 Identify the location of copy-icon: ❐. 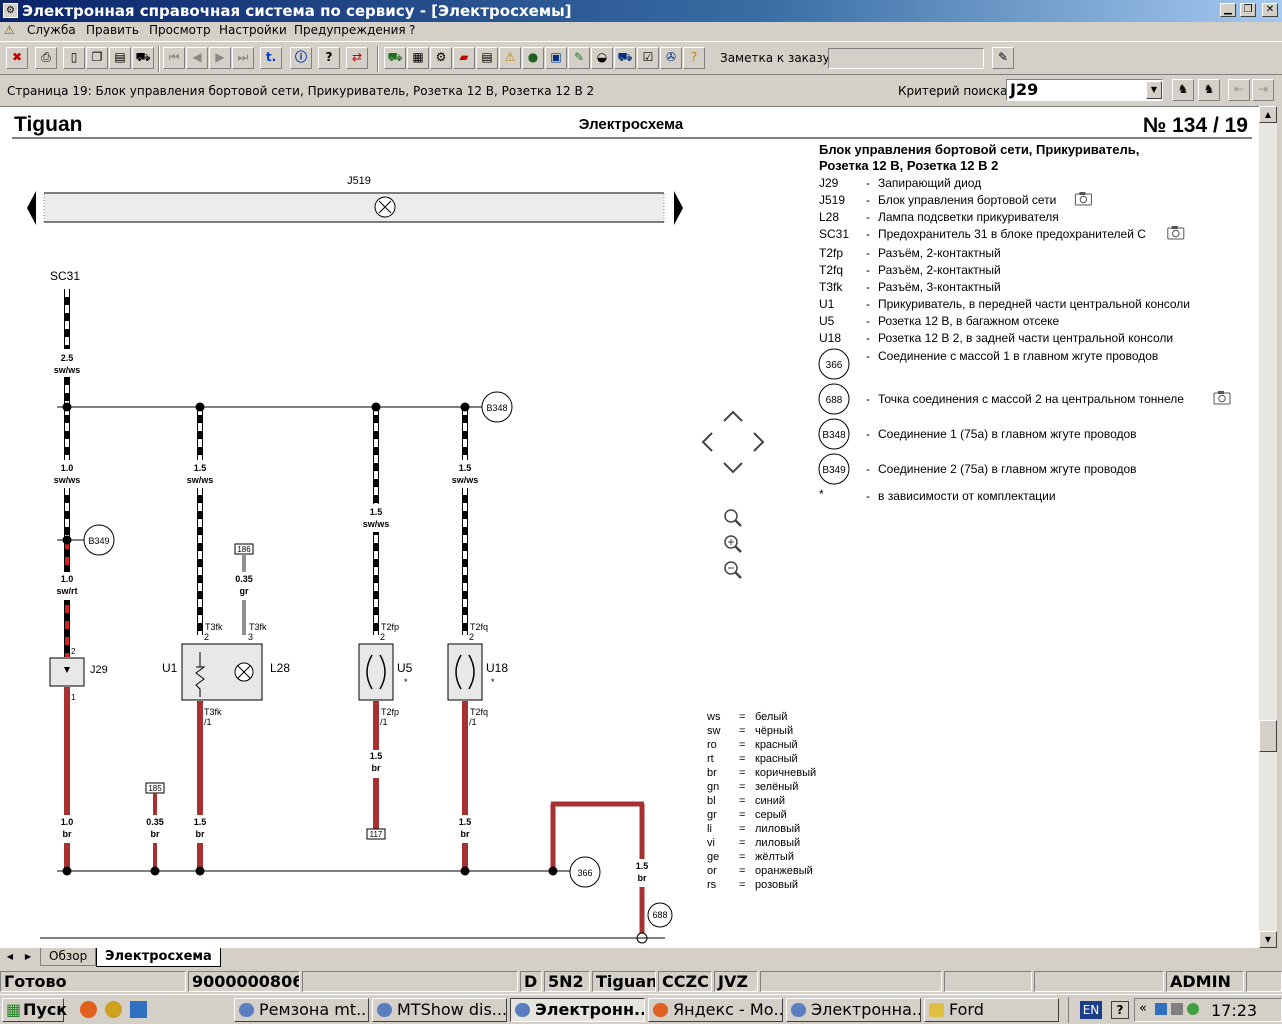
(97, 58).